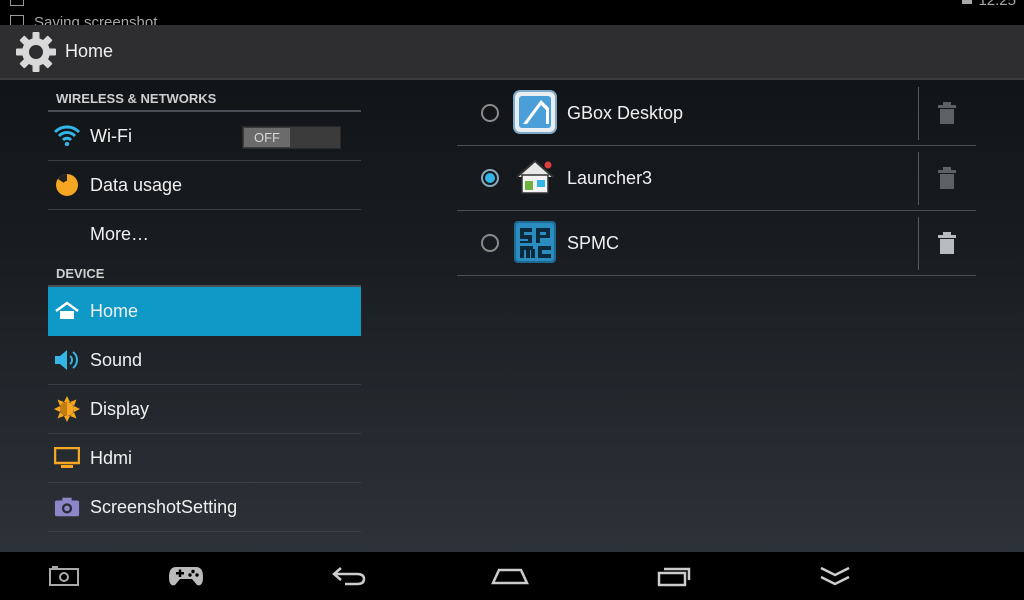 The width and height of the screenshot is (1024, 600). What do you see at coordinates (186, 576) in the screenshot?
I see `gamepad-icon` at bounding box center [186, 576].